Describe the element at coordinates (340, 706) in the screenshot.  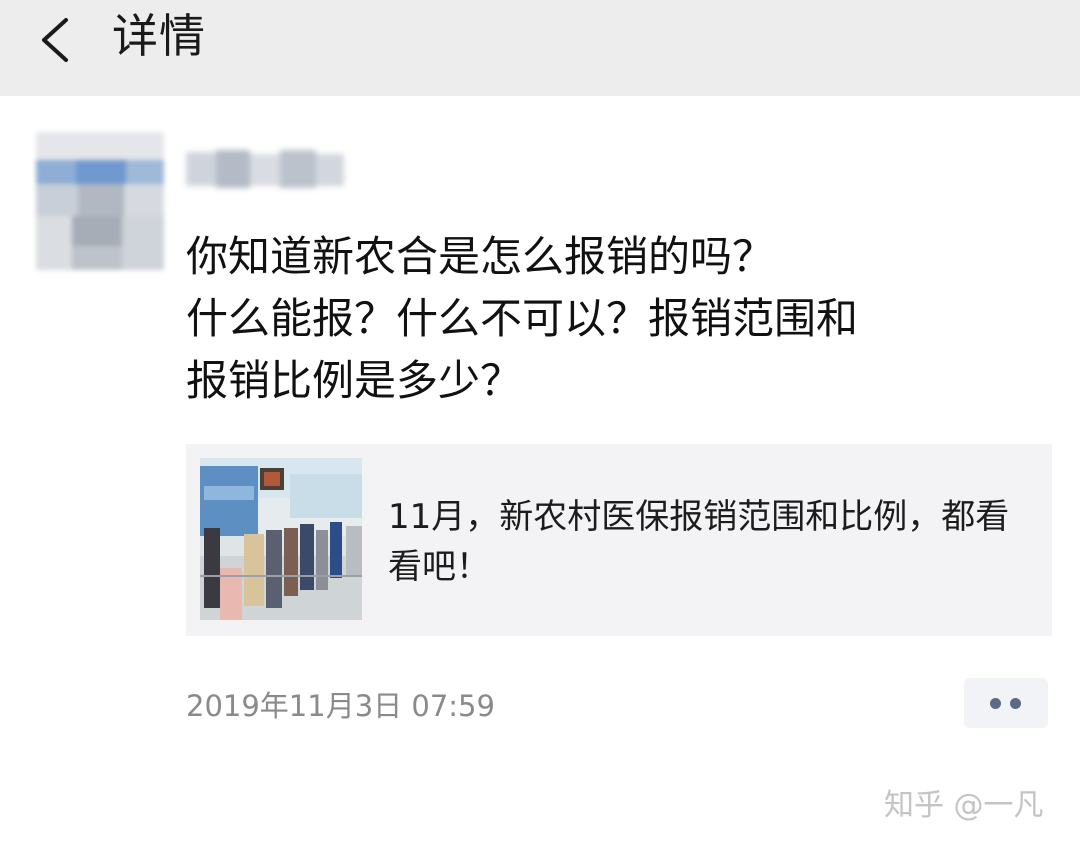
I see `post-timestamp: 2019年11月3日 07:59` at that location.